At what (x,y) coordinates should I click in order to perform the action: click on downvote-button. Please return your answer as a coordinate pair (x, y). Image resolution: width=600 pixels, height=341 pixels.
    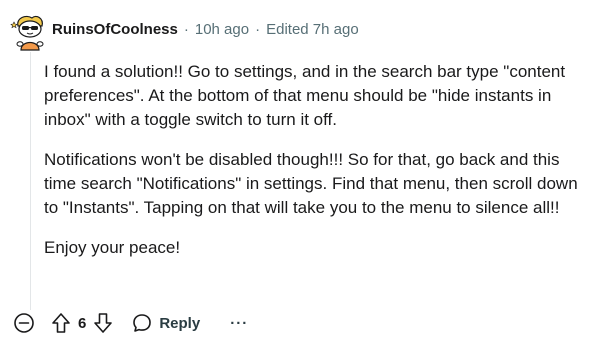
    Looking at the image, I should click on (103, 323).